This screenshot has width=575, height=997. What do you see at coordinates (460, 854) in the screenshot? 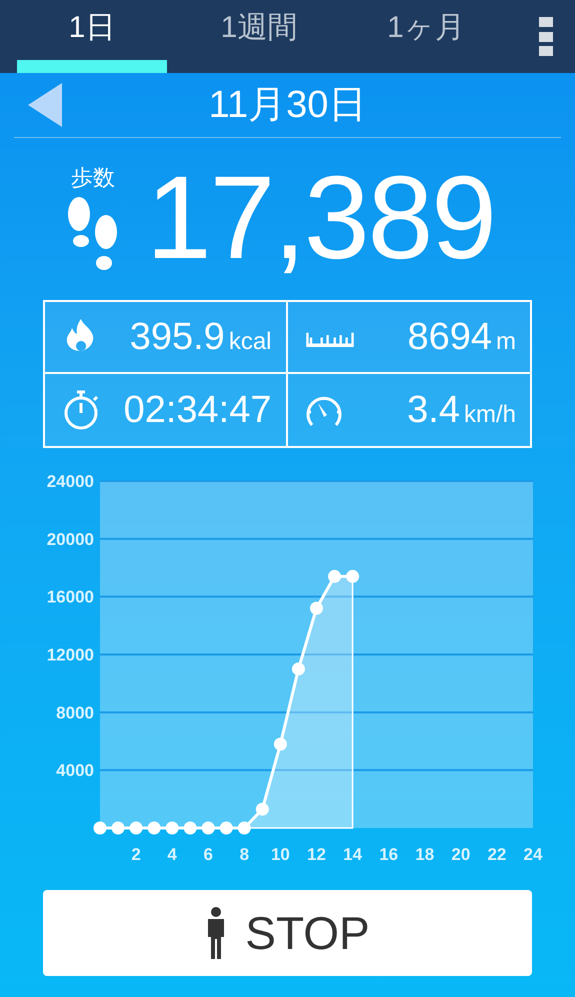
I see `x-tick-label: 20` at bounding box center [460, 854].